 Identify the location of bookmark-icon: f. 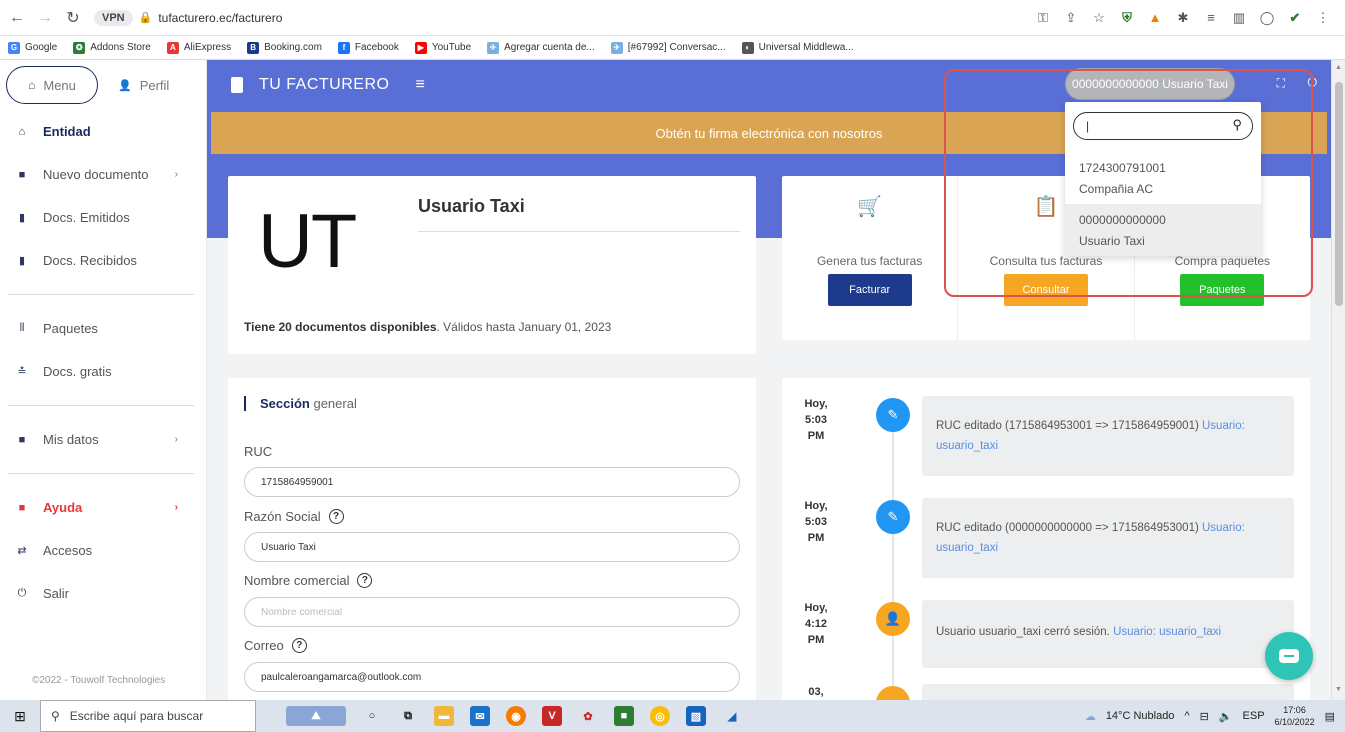
(343, 47).